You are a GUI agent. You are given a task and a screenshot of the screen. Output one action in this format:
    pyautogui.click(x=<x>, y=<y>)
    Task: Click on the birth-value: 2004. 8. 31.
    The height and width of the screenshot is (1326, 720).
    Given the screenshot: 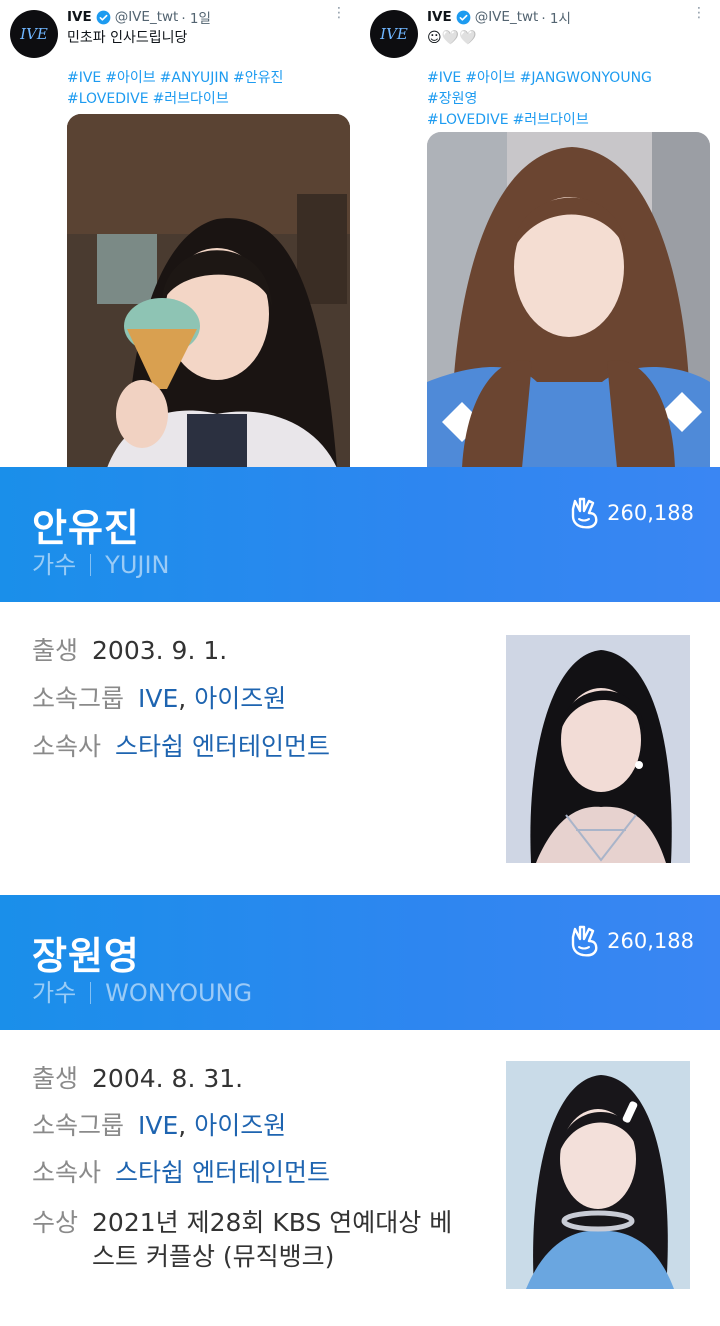 What is the action you would take?
    pyautogui.click(x=168, y=1078)
    